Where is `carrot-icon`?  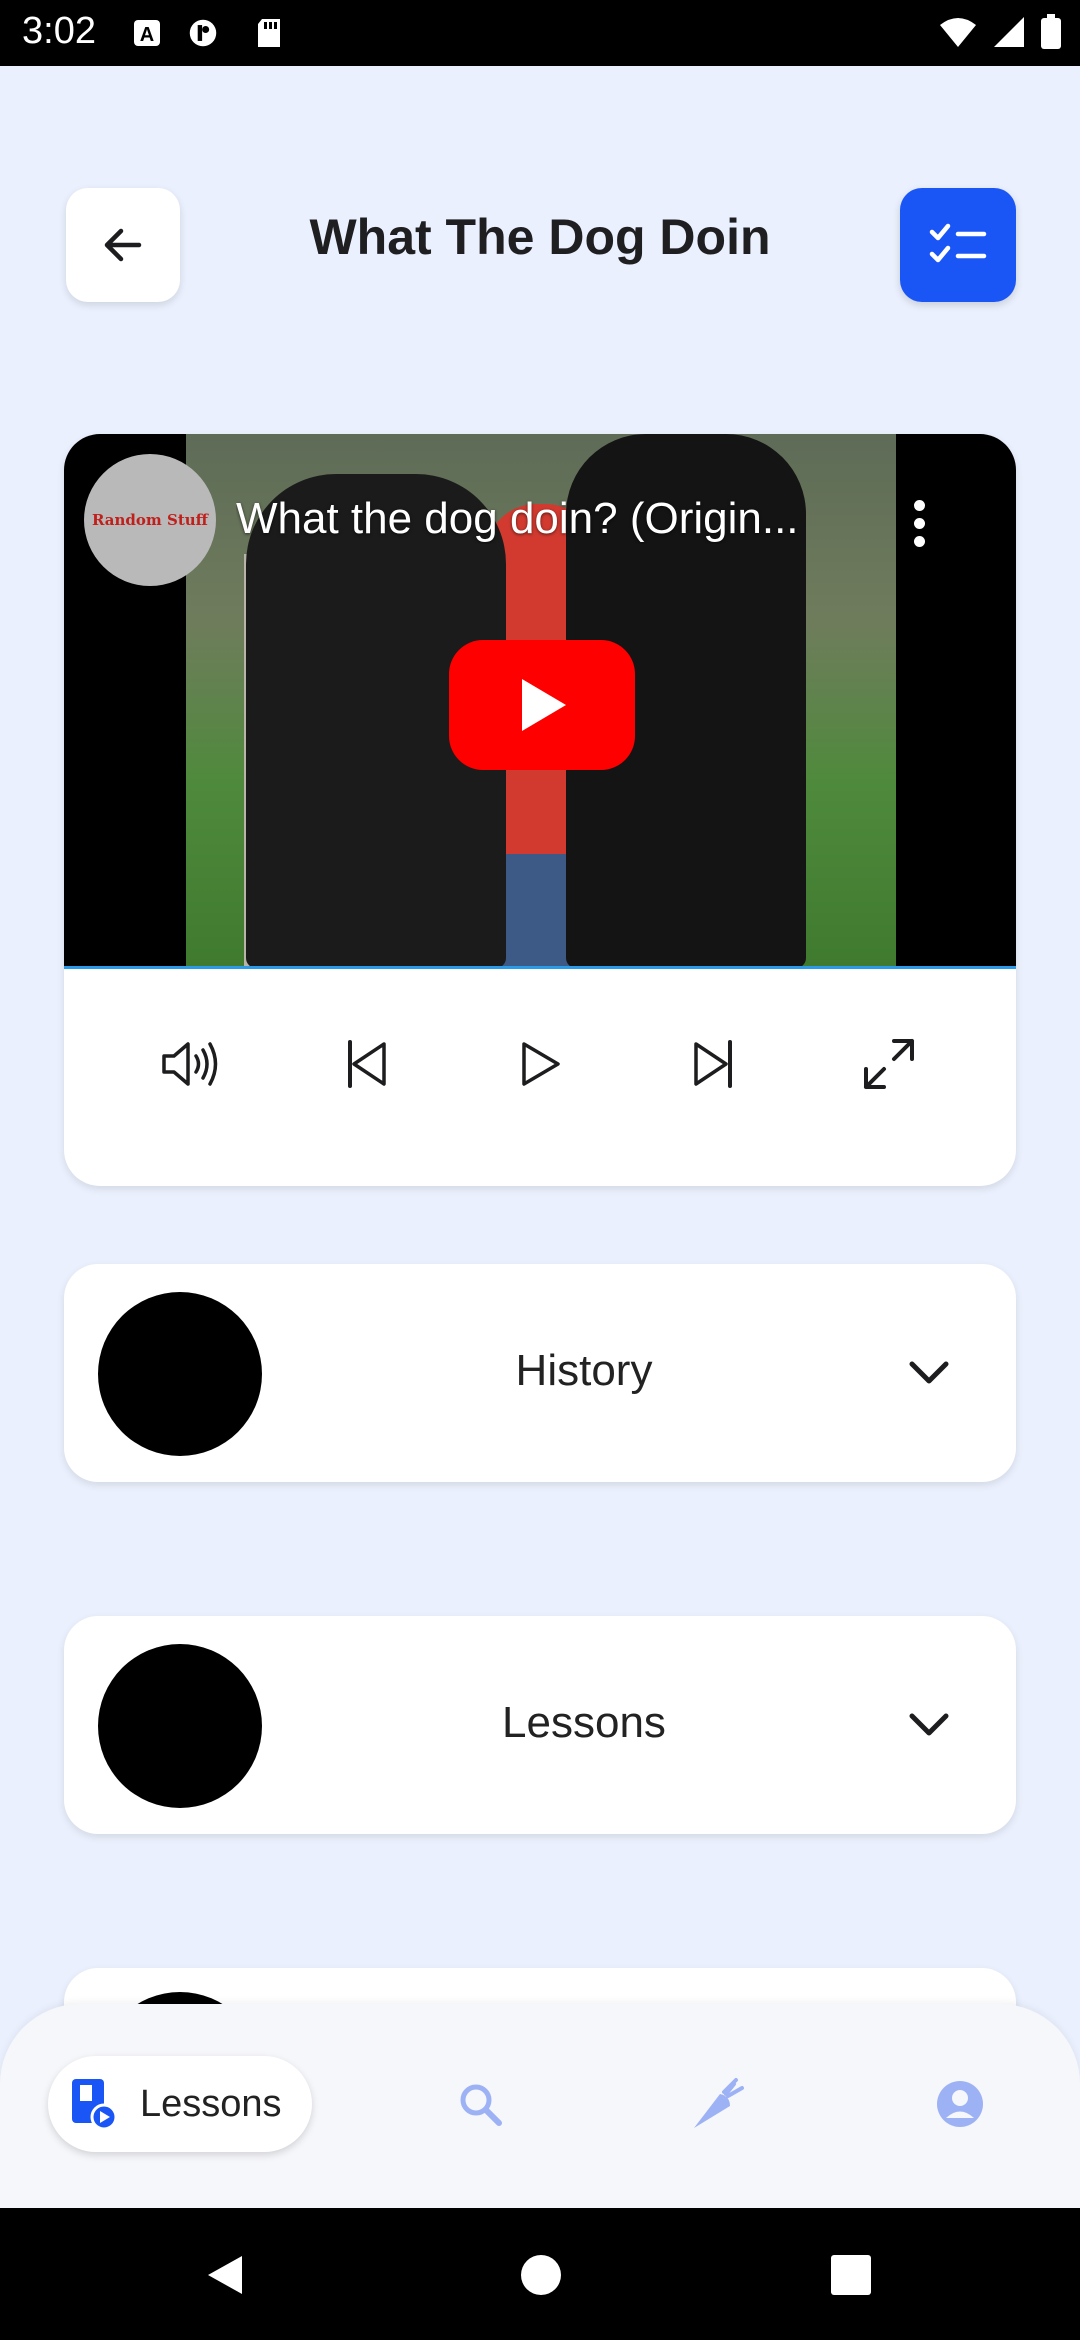 carrot-icon is located at coordinates (719, 2103).